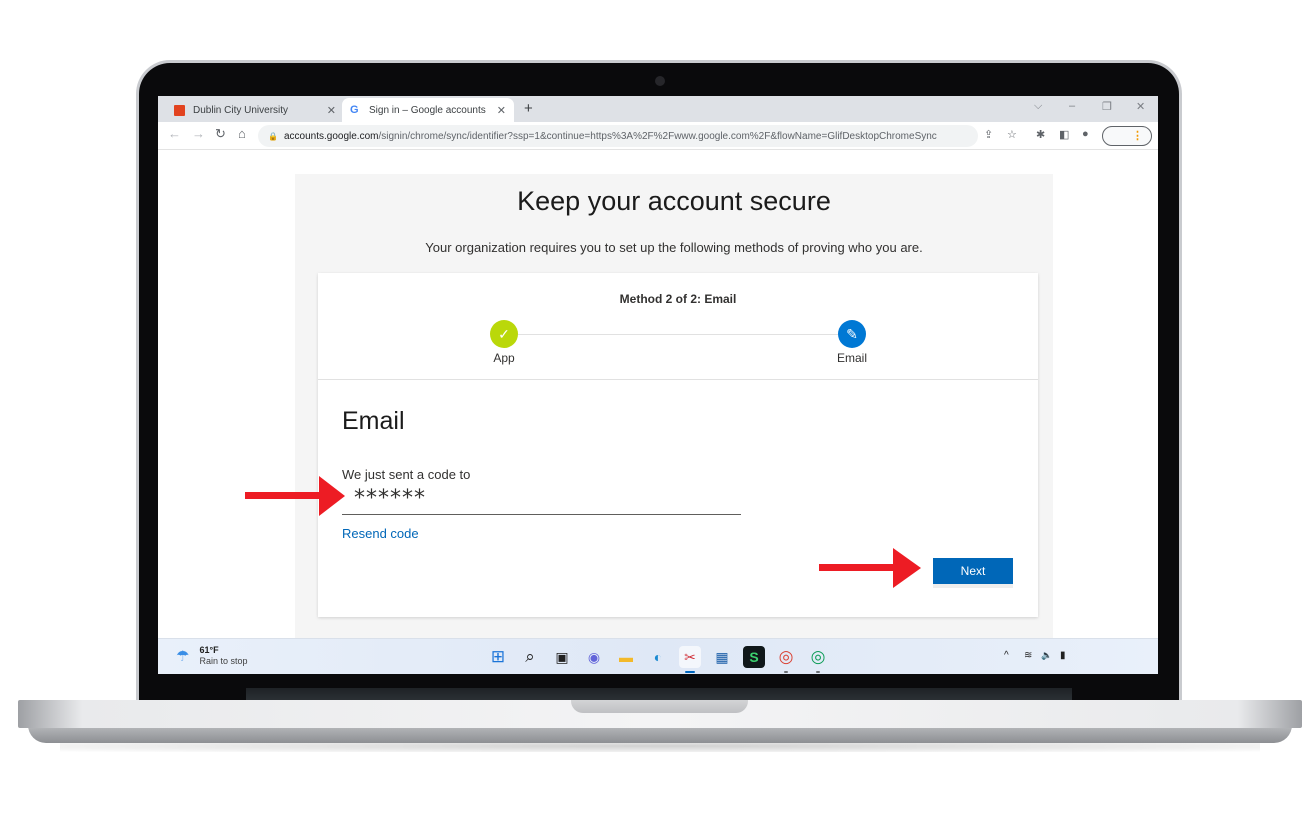 This screenshot has width=1303, height=835. I want to click on wifi-icon: ≋, so click(1028, 655).